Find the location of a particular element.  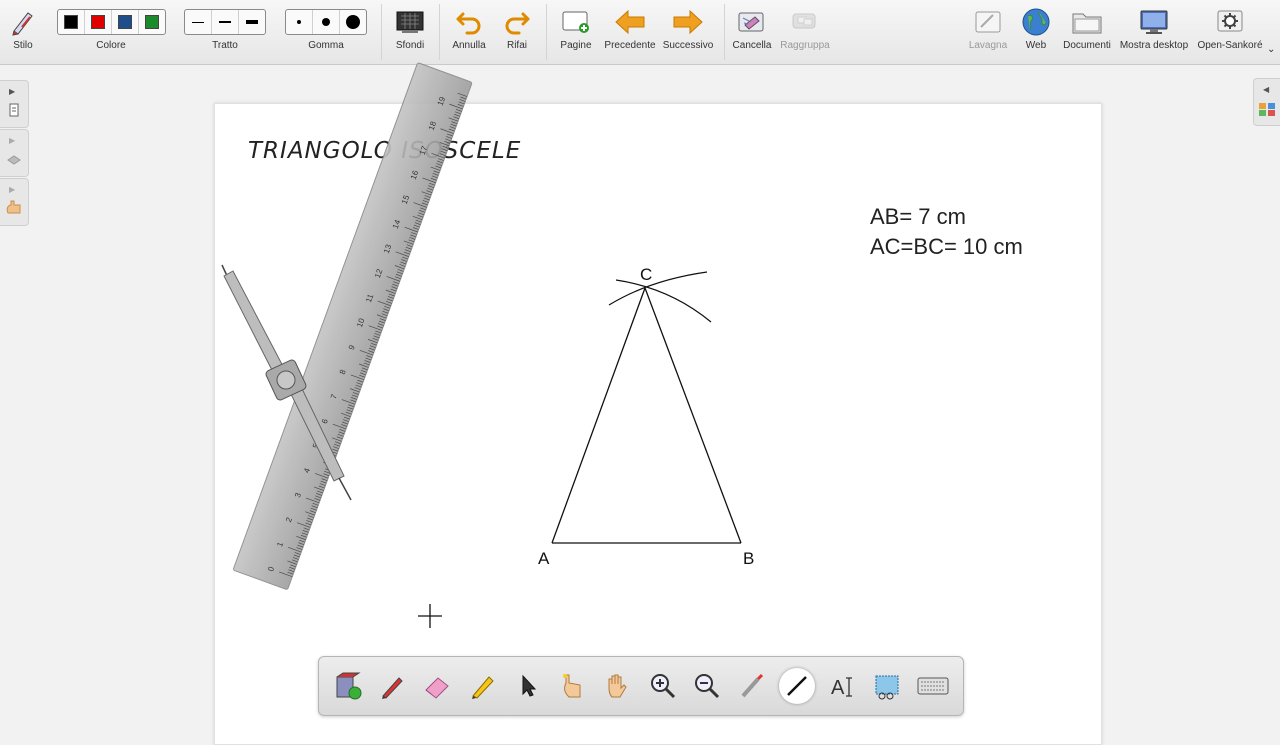

zoom-in-icon is located at coordinates (663, 686).